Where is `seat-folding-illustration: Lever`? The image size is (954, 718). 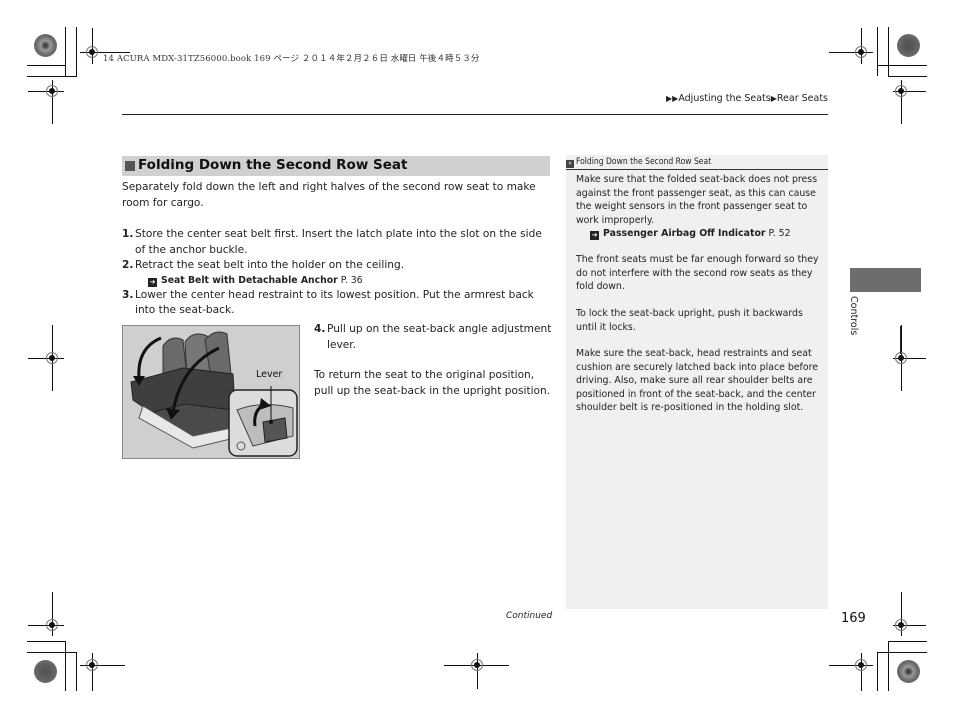 seat-folding-illustration: Lever is located at coordinates (211, 392).